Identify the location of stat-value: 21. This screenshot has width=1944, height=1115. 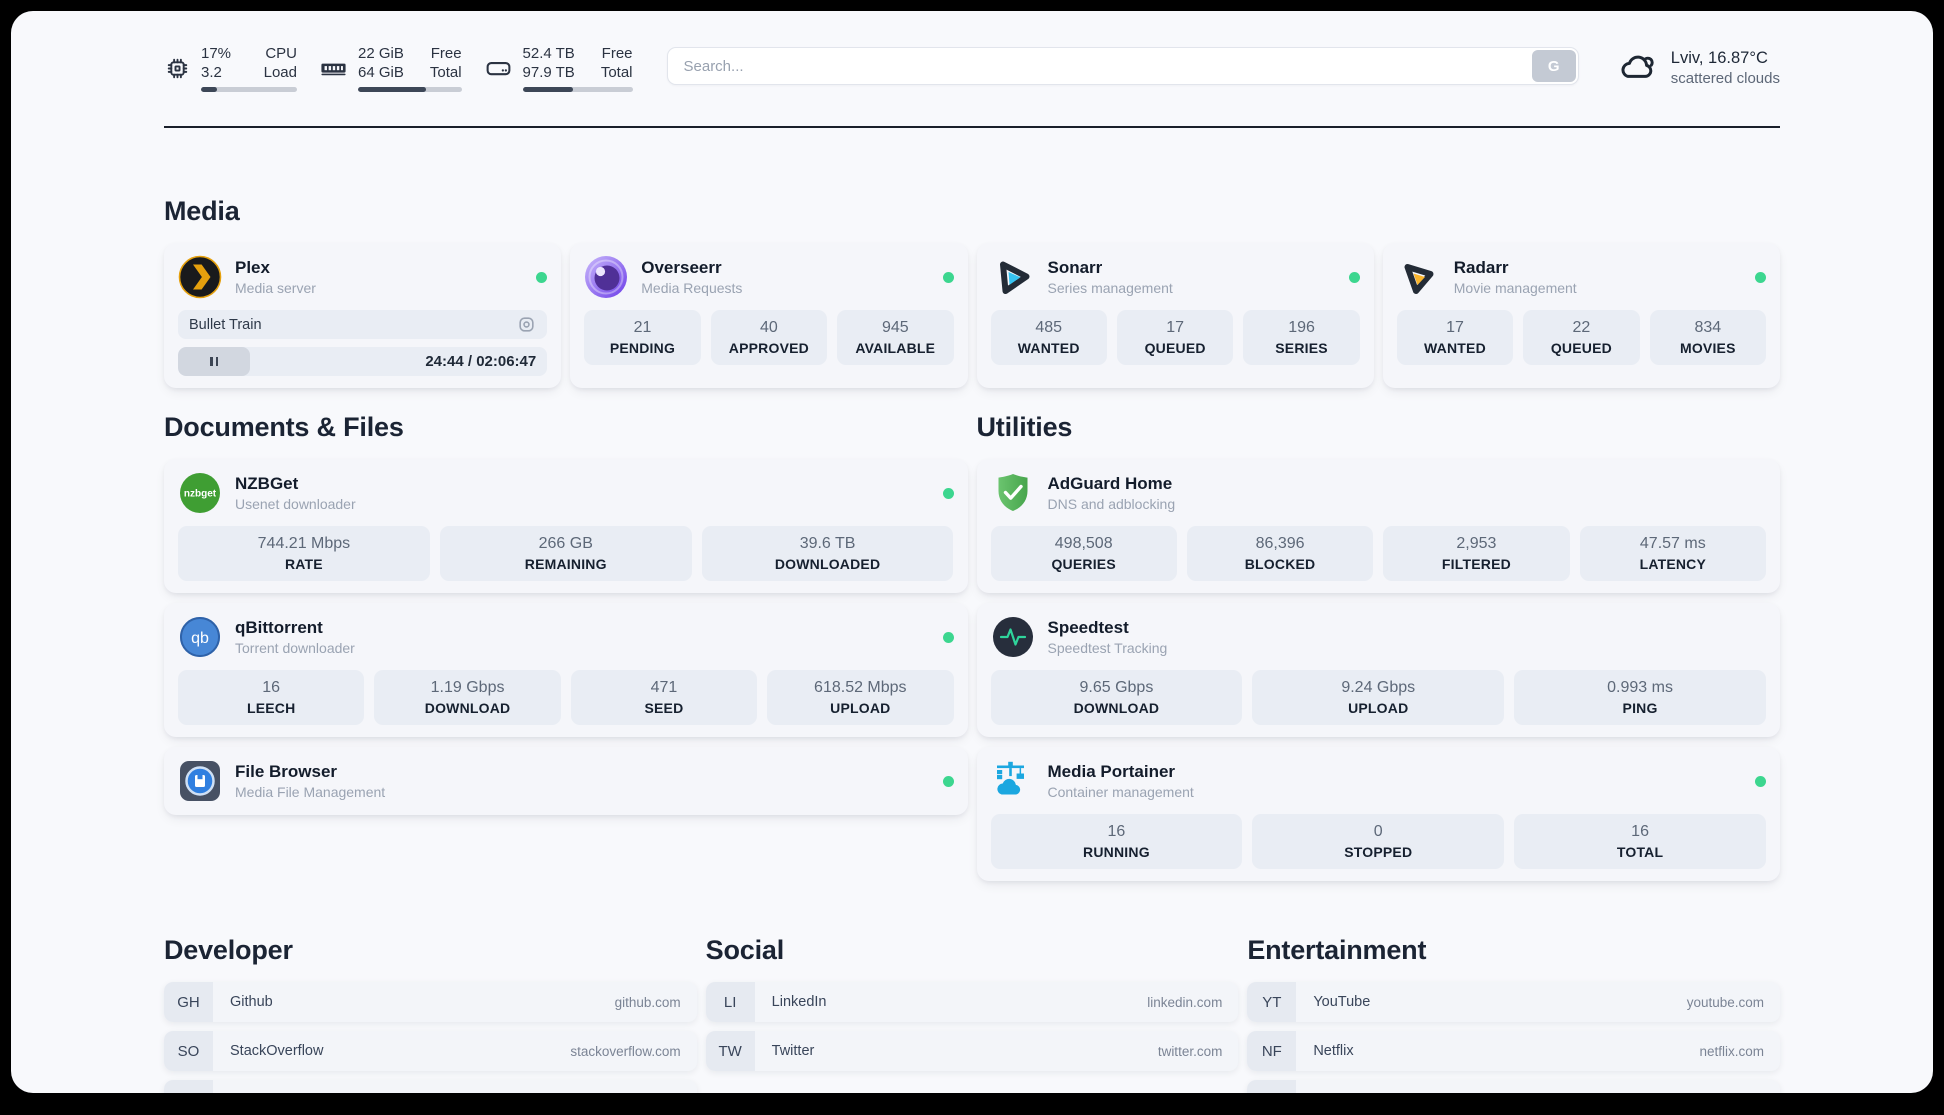
(642, 327).